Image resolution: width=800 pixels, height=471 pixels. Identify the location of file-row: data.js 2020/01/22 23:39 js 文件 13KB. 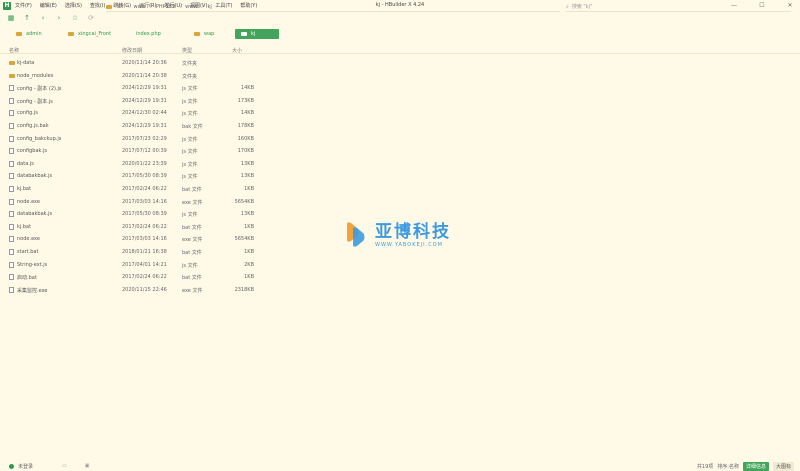
(400, 164).